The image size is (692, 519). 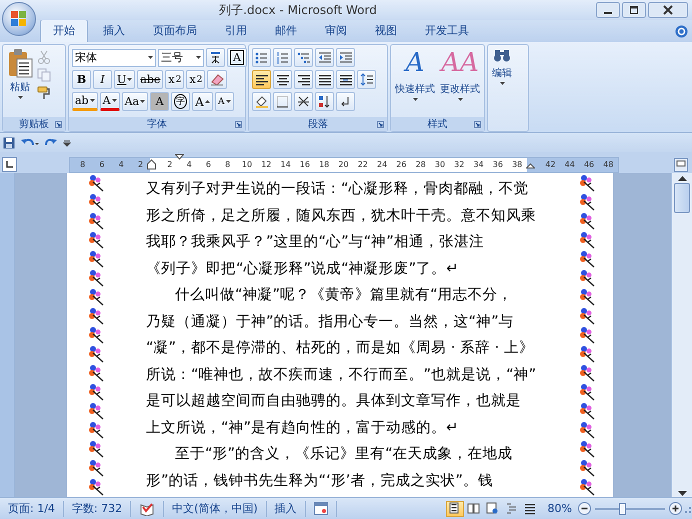 I want to click on show-marks-button, so click(x=345, y=101).